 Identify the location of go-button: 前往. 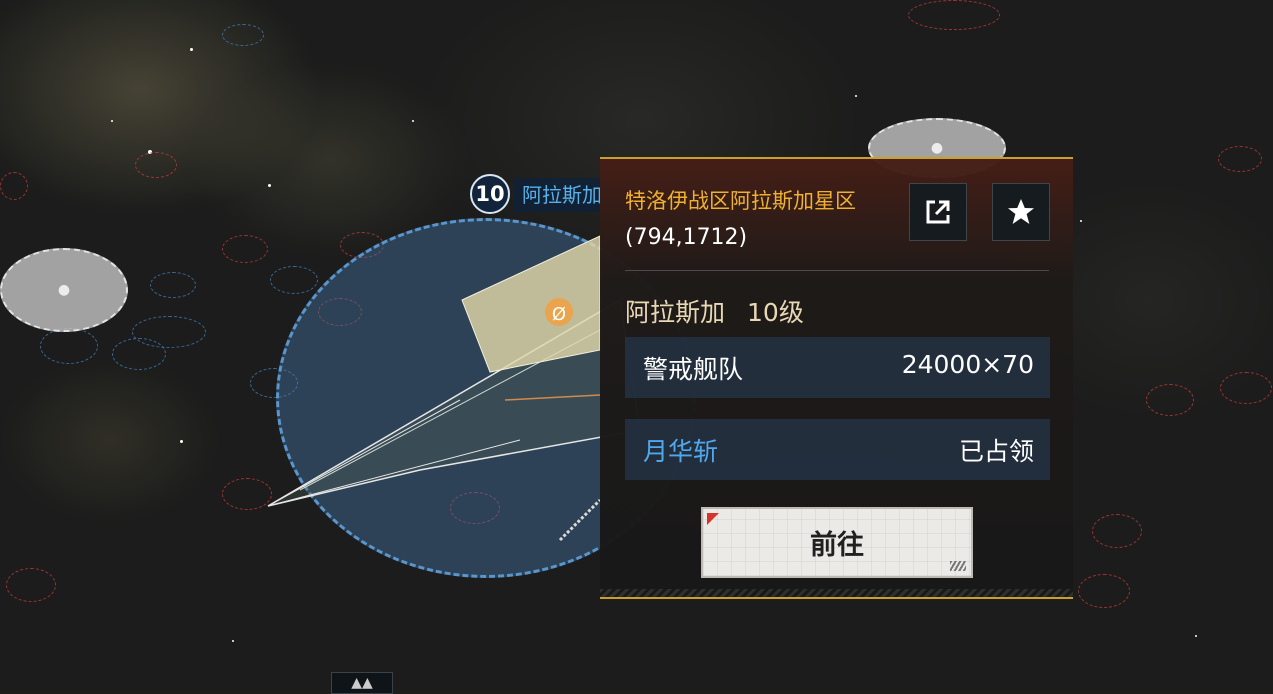
(837, 542).